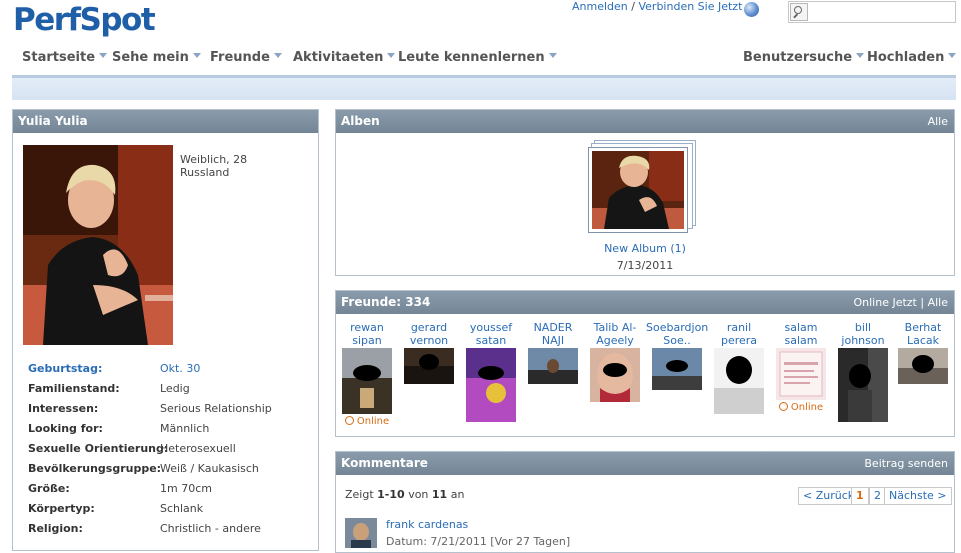 Image resolution: width=961 pixels, height=553 pixels. Describe the element at coordinates (799, 12) in the screenshot. I see `search-icon` at that location.